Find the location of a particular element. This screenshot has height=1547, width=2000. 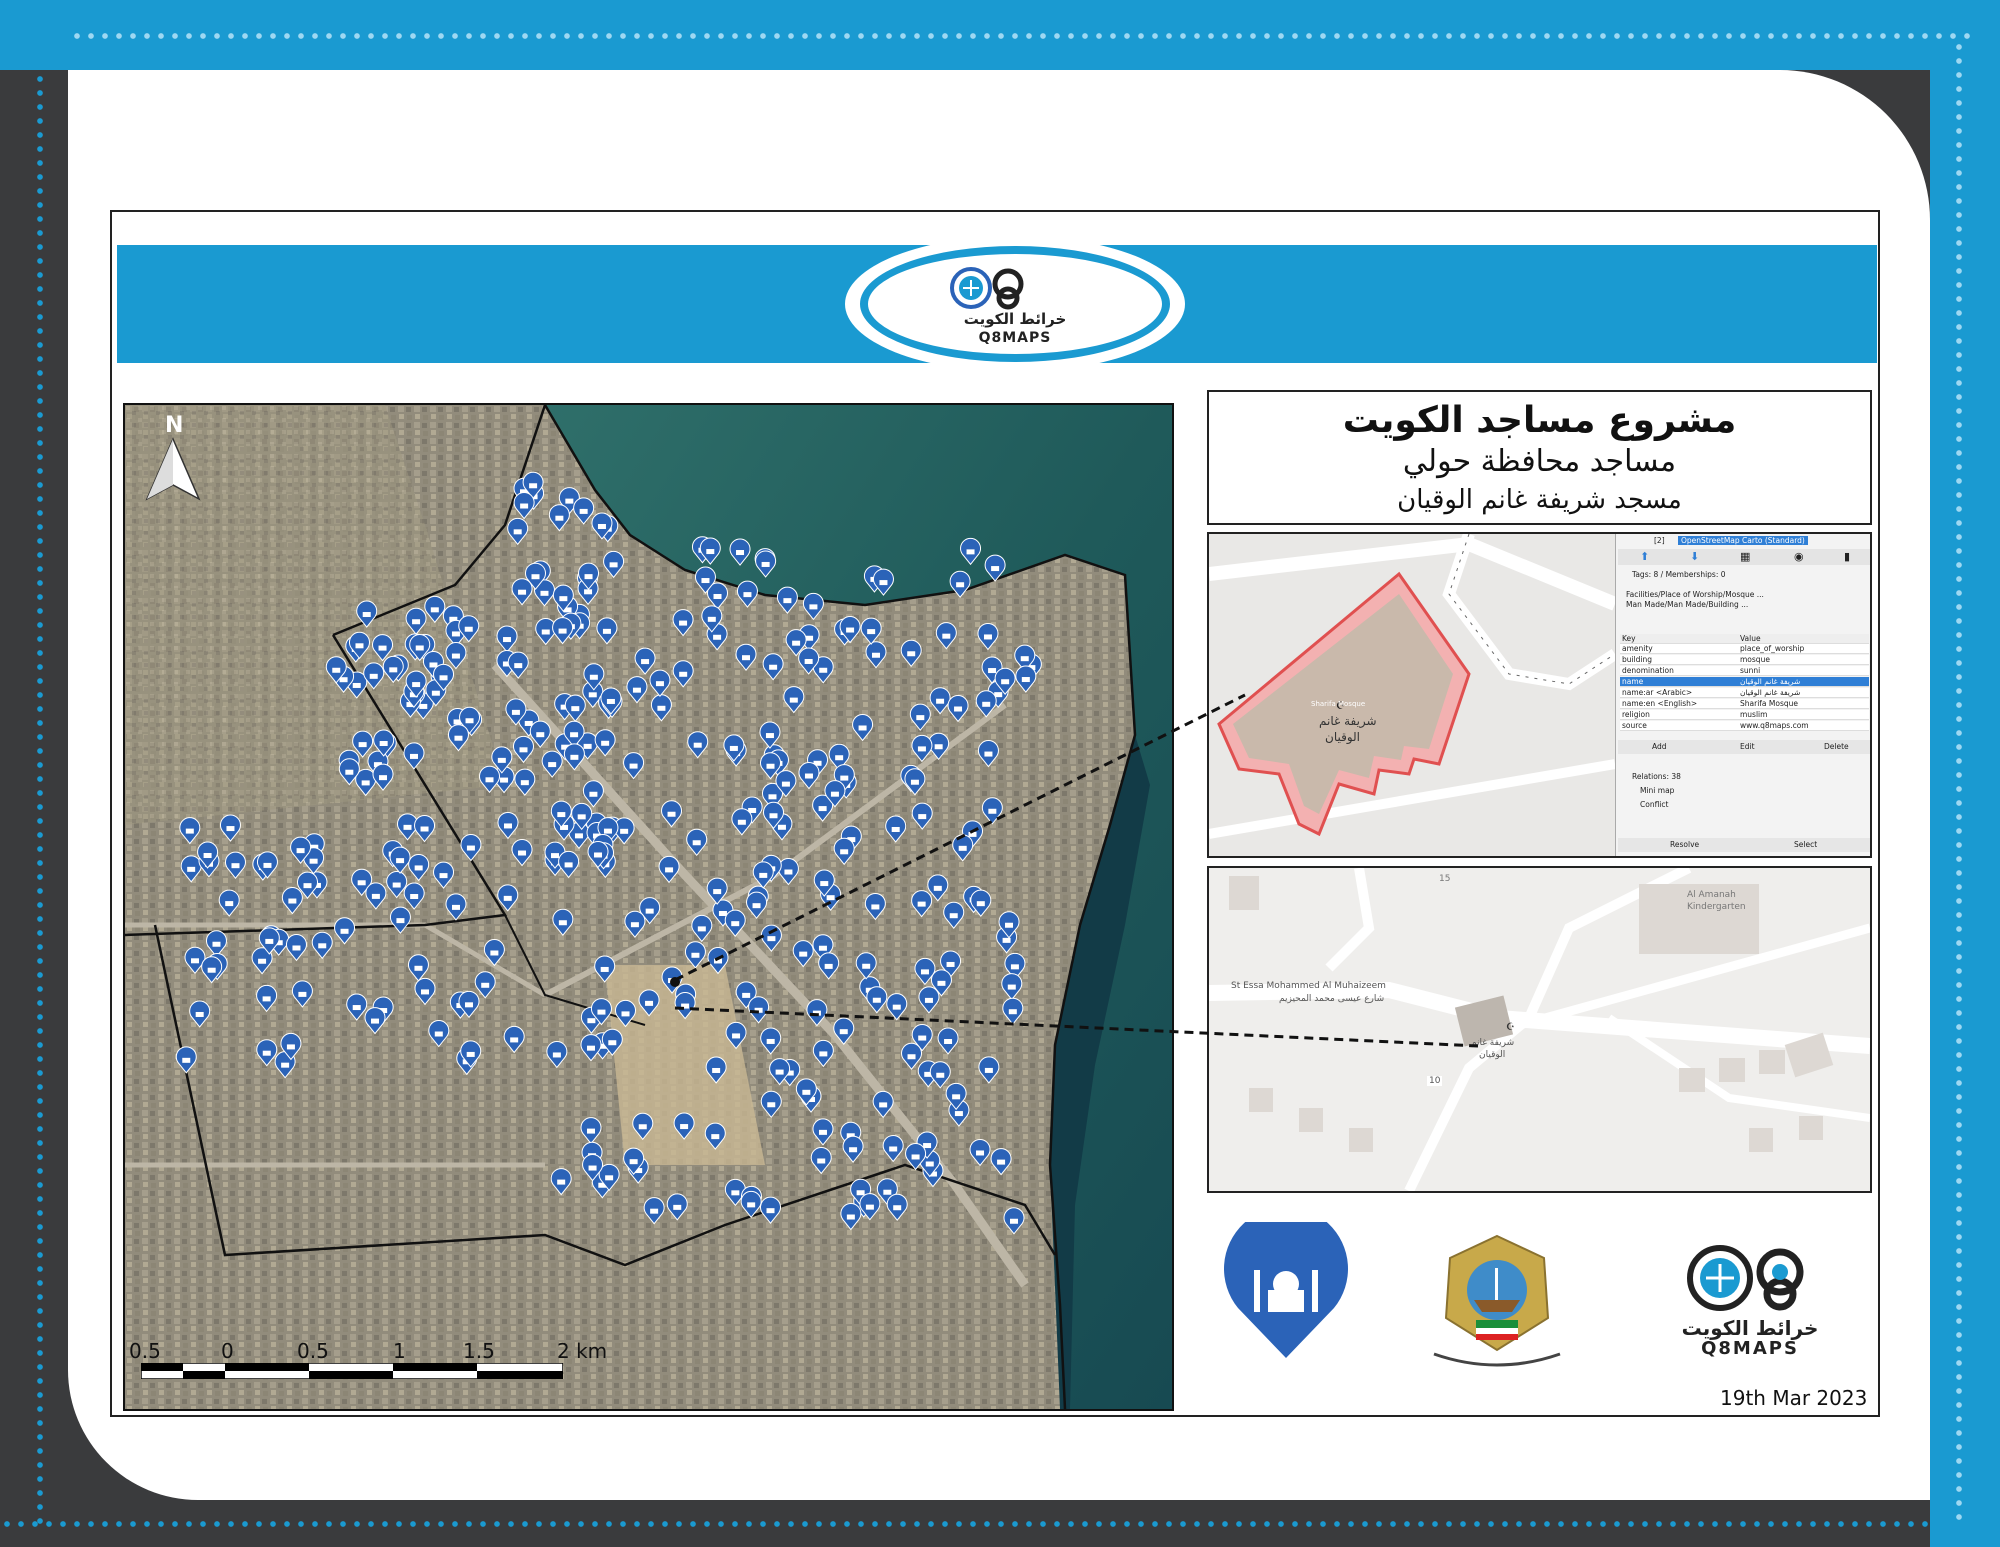

dotted-border-left is located at coordinates (40, 780).